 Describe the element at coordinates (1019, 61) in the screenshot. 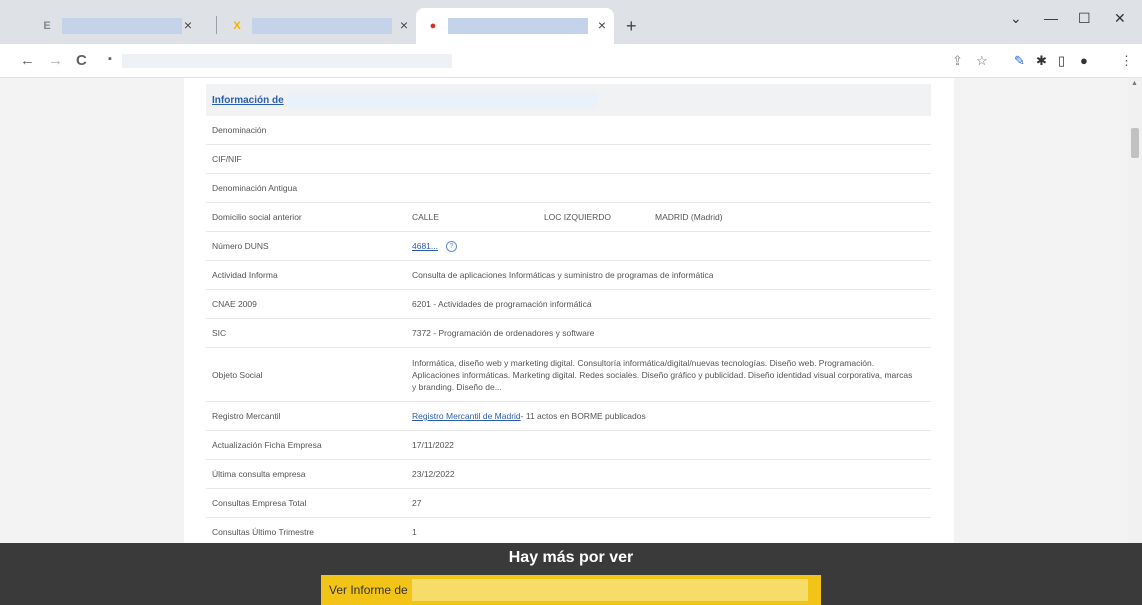

I see `pen-icon: ✎` at that location.